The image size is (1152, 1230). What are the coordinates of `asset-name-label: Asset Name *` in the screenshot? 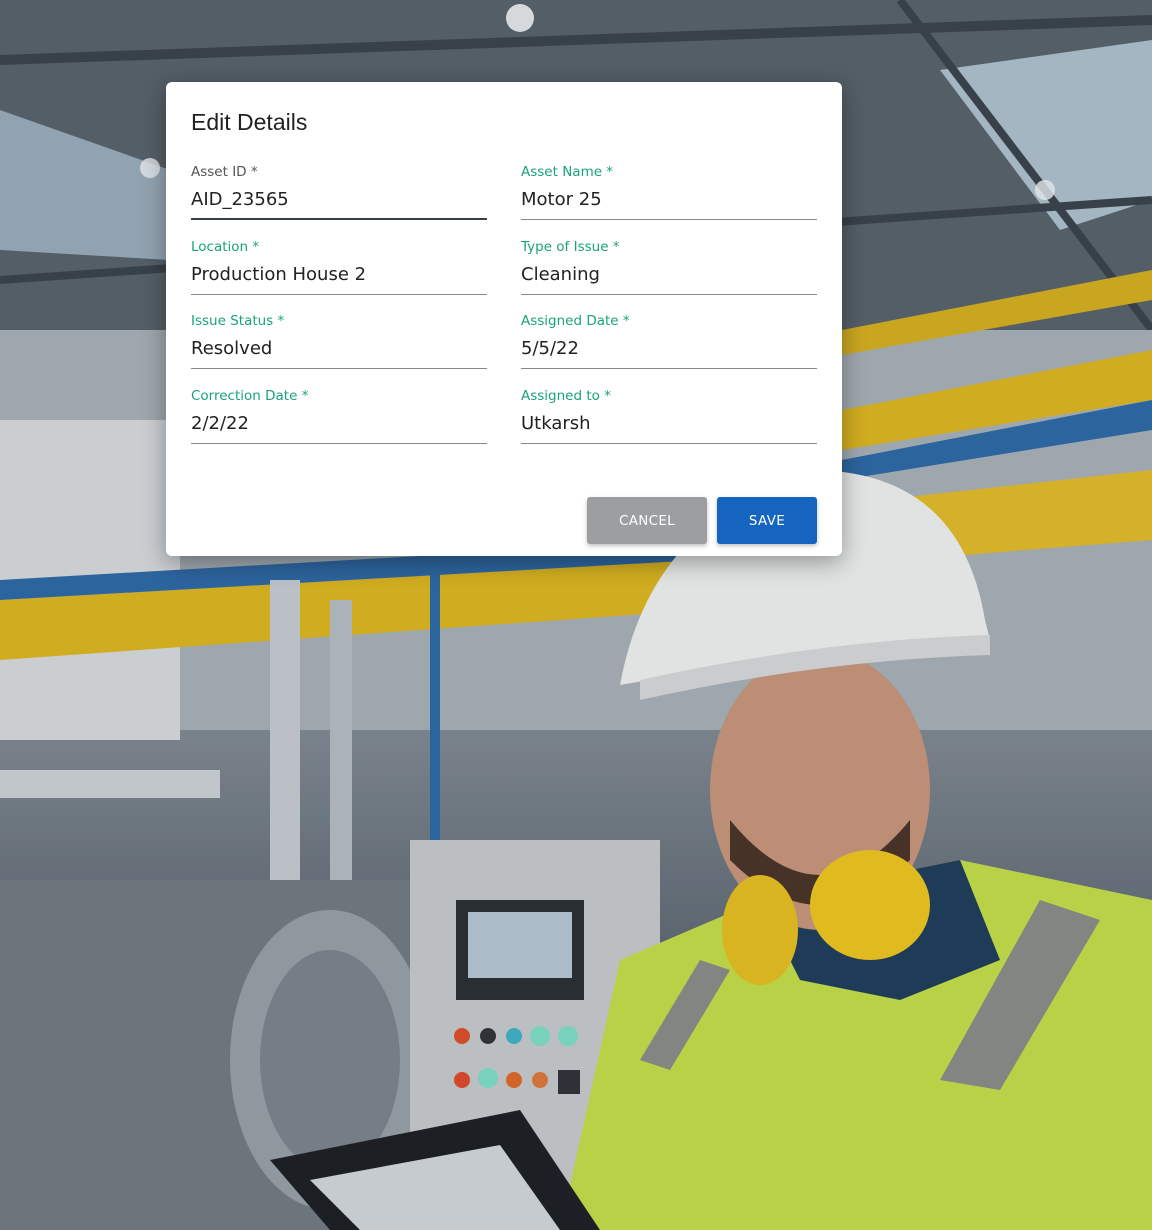 It's located at (567, 172).